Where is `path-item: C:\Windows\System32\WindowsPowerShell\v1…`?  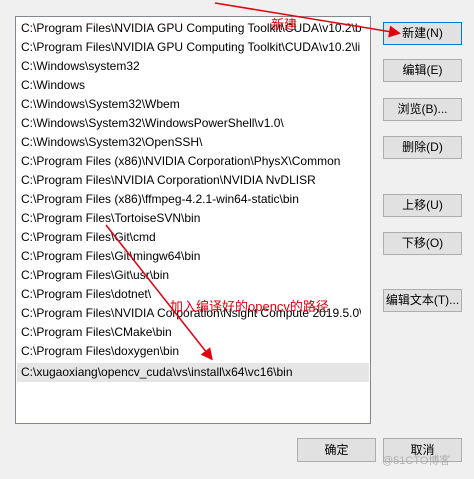 path-item: C:\Windows\System32\WindowsPowerShell\v1… is located at coordinates (191, 123).